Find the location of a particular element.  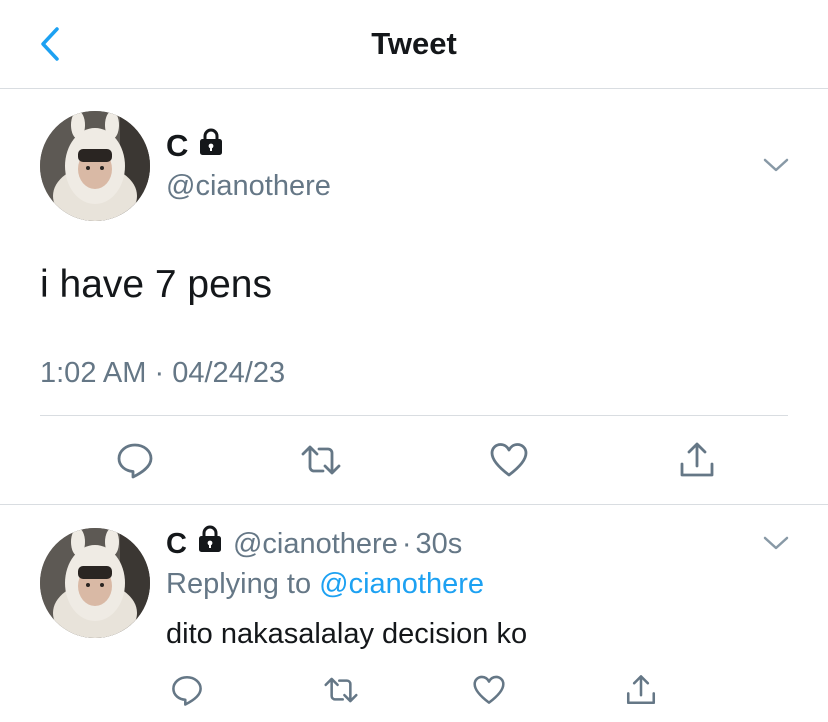

avatar is located at coordinates (95, 166).